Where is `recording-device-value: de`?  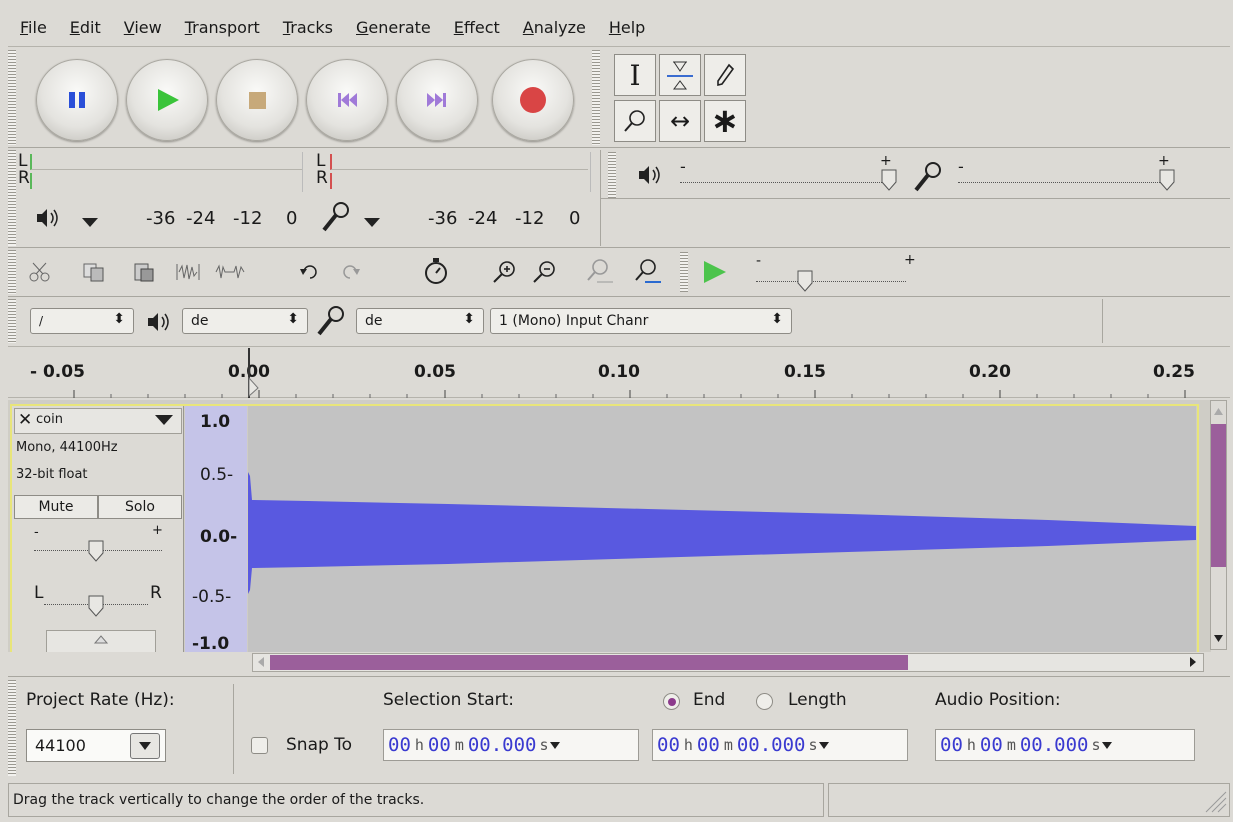 recording-device-value: de is located at coordinates (374, 321).